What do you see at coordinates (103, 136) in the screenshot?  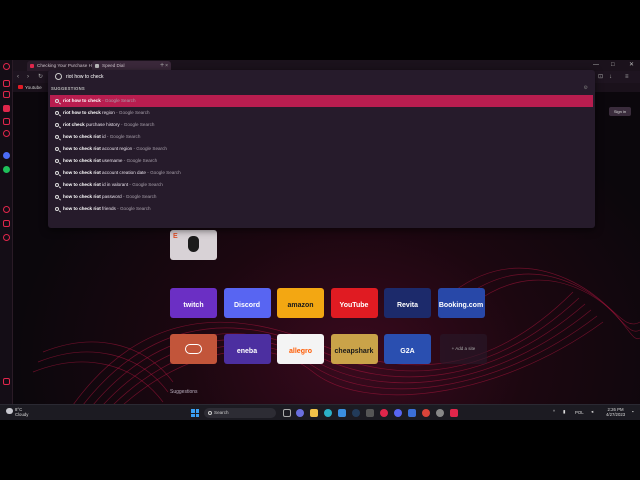 I see `suggestion-rest: id` at bounding box center [103, 136].